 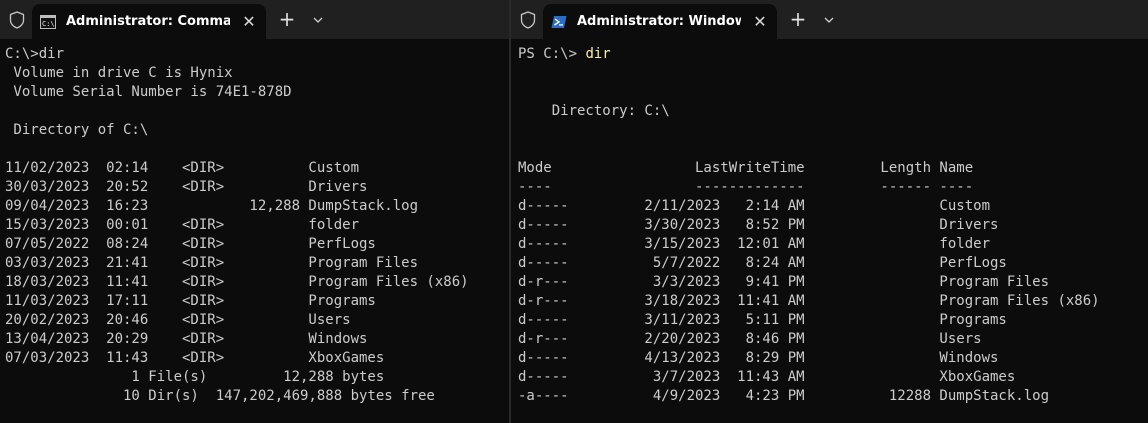 What do you see at coordinates (148, 92) in the screenshot?
I see `output-line: Volume Serial Number is 74E1-878D` at bounding box center [148, 92].